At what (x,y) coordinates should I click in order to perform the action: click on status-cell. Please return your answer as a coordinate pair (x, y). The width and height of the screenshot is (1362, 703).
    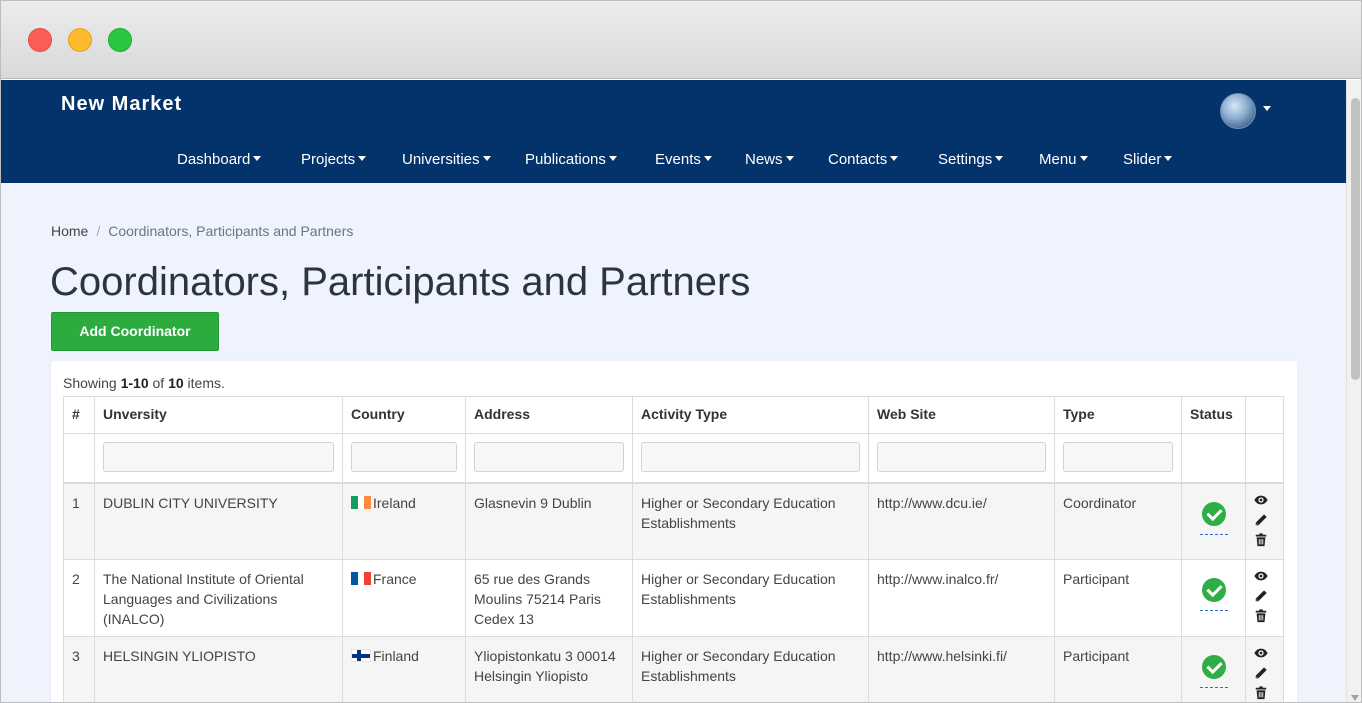
    Looking at the image, I should click on (1213, 669).